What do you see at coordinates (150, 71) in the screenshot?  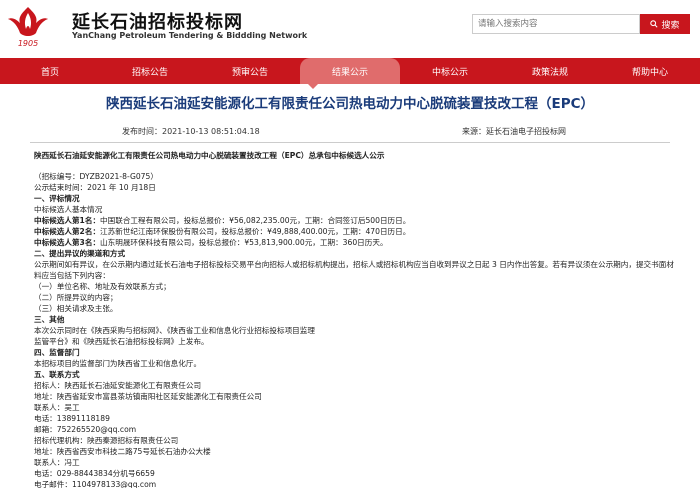 I see `nav-tender-notice: 招标公告` at bounding box center [150, 71].